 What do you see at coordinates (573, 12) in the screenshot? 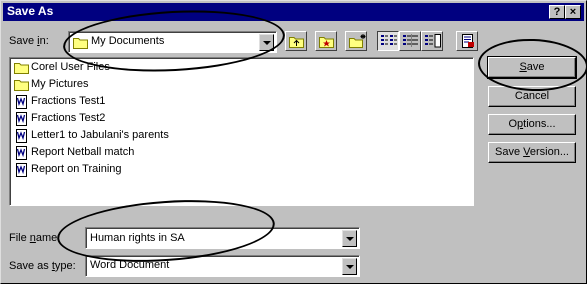
I see `close-button: ×` at bounding box center [573, 12].